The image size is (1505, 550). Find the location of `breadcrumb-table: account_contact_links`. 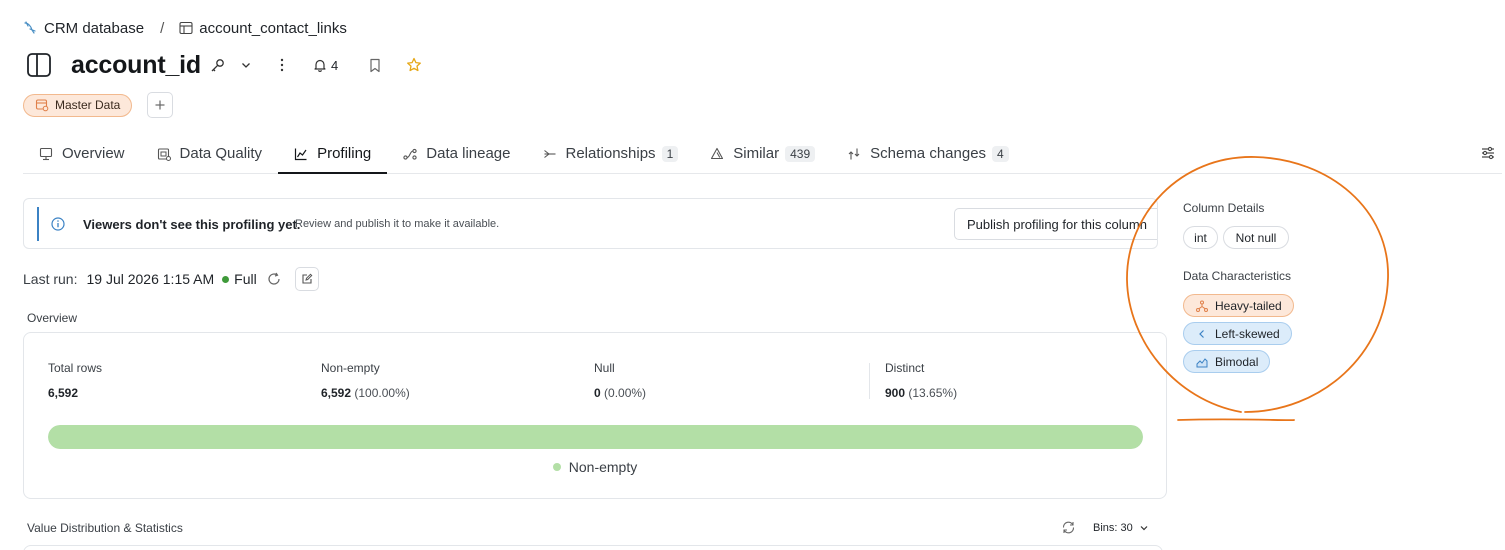

breadcrumb-table: account_contact_links is located at coordinates (273, 28).